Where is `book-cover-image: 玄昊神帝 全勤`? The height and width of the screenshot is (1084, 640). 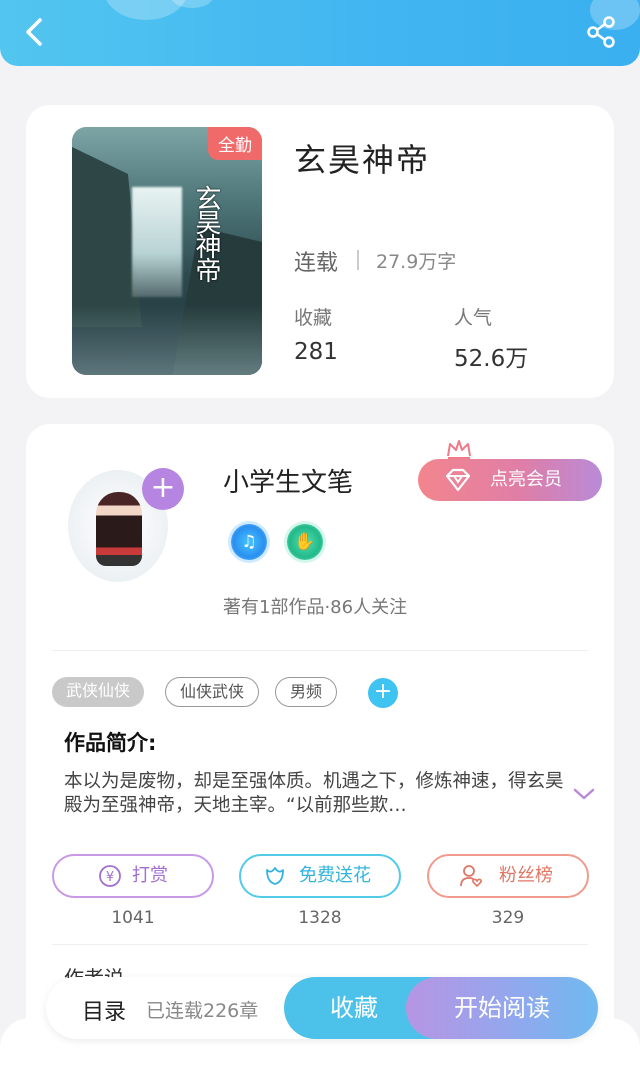
book-cover-image: 玄昊神帝 全勤 is located at coordinates (167, 251).